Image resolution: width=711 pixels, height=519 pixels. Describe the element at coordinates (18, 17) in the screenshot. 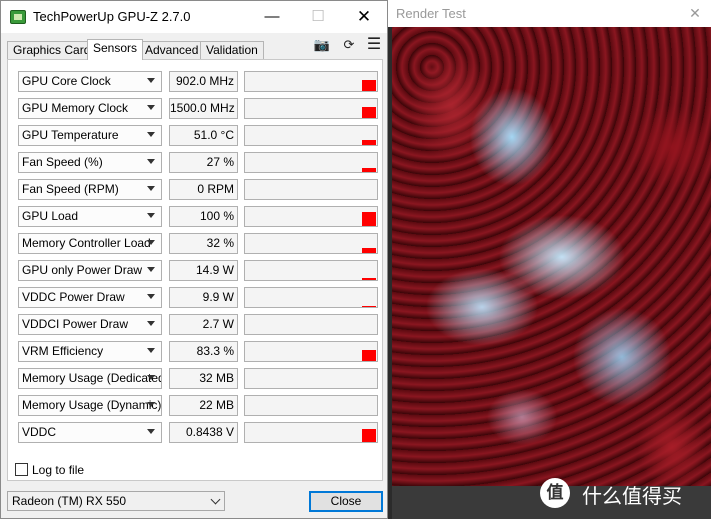

I see `gpuz-app-icon` at that location.